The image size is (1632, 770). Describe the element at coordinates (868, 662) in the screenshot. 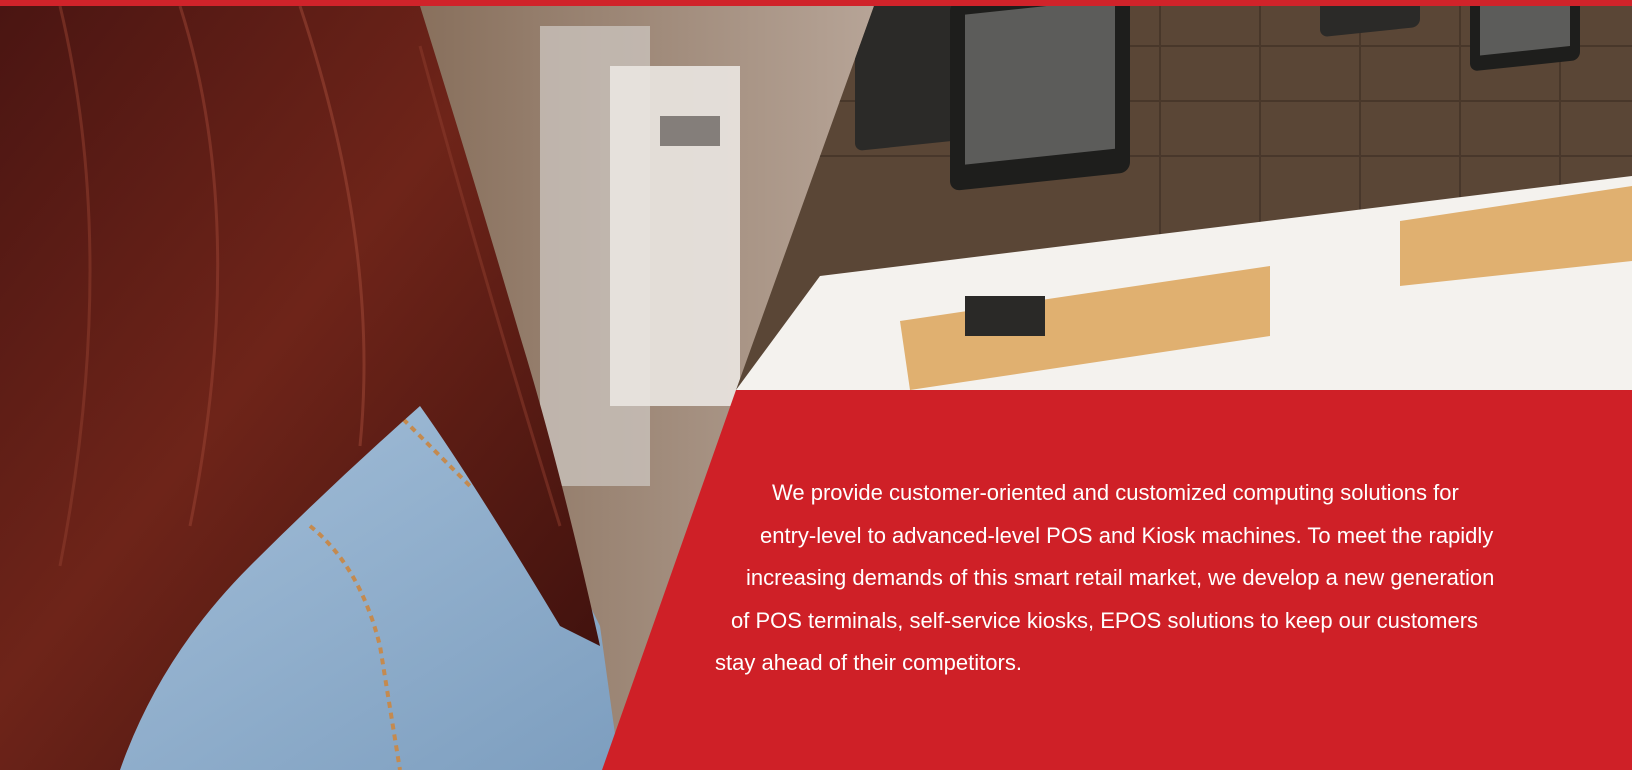

I see `intro-line-5: stay ahead of their competitors.` at that location.